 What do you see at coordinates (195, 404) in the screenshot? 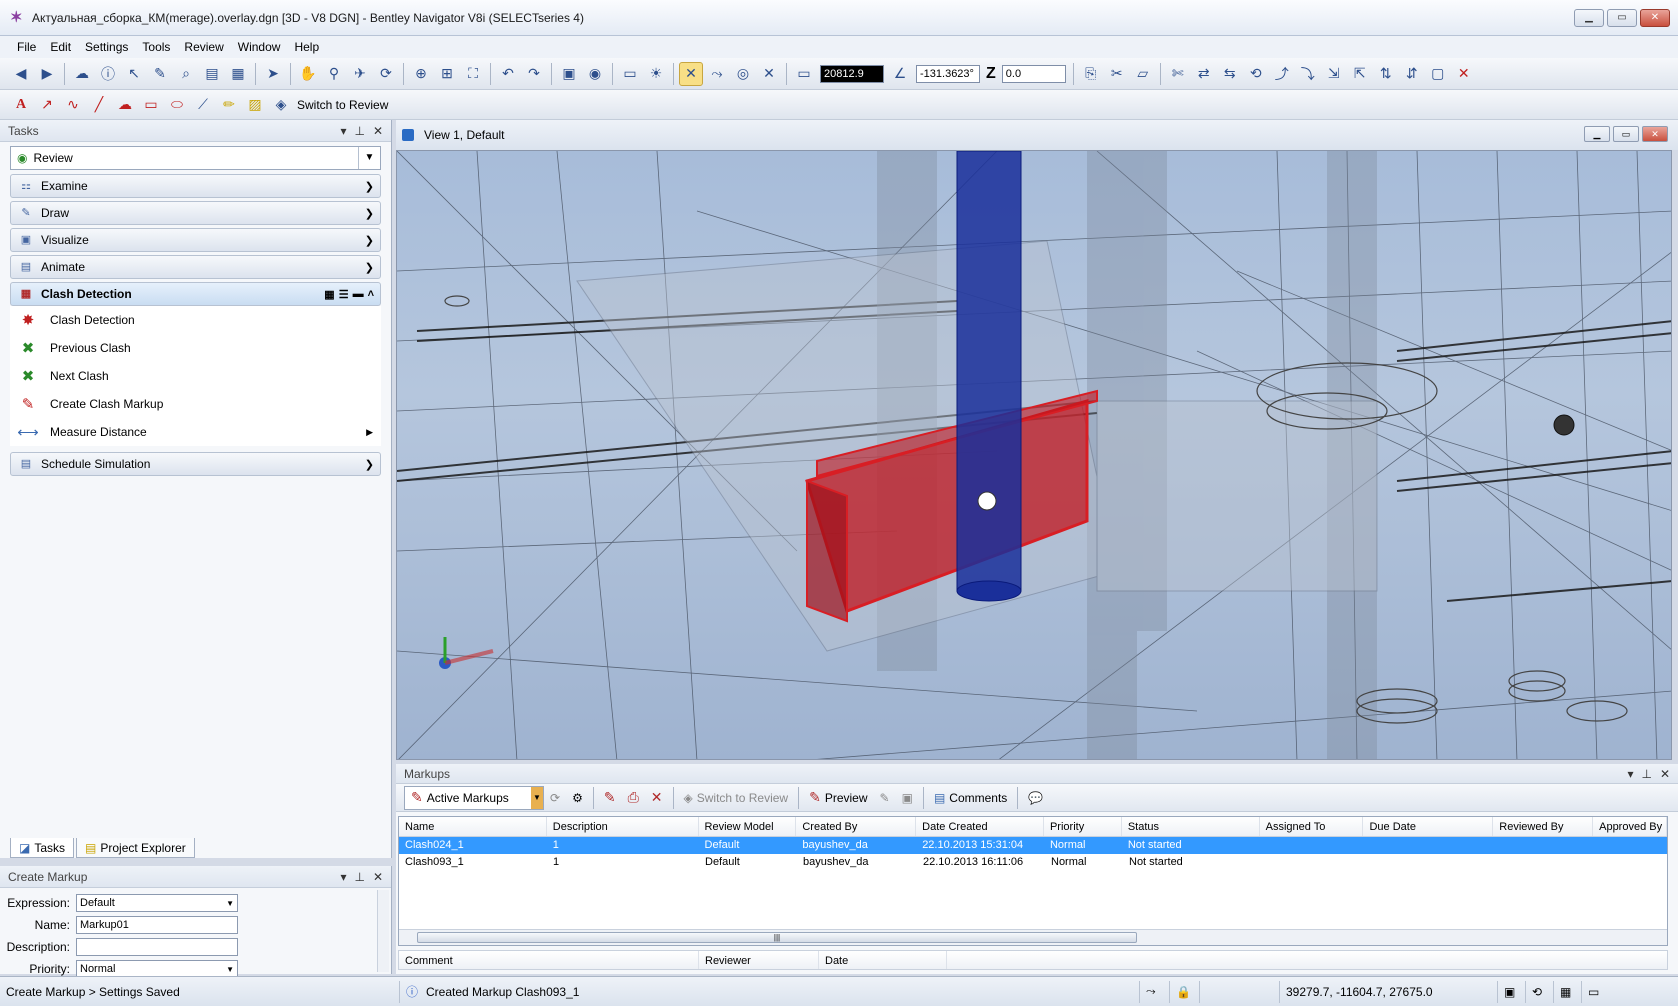
I see `create-clash-markup-item: ✎ Create Clash Markup` at bounding box center [195, 404].